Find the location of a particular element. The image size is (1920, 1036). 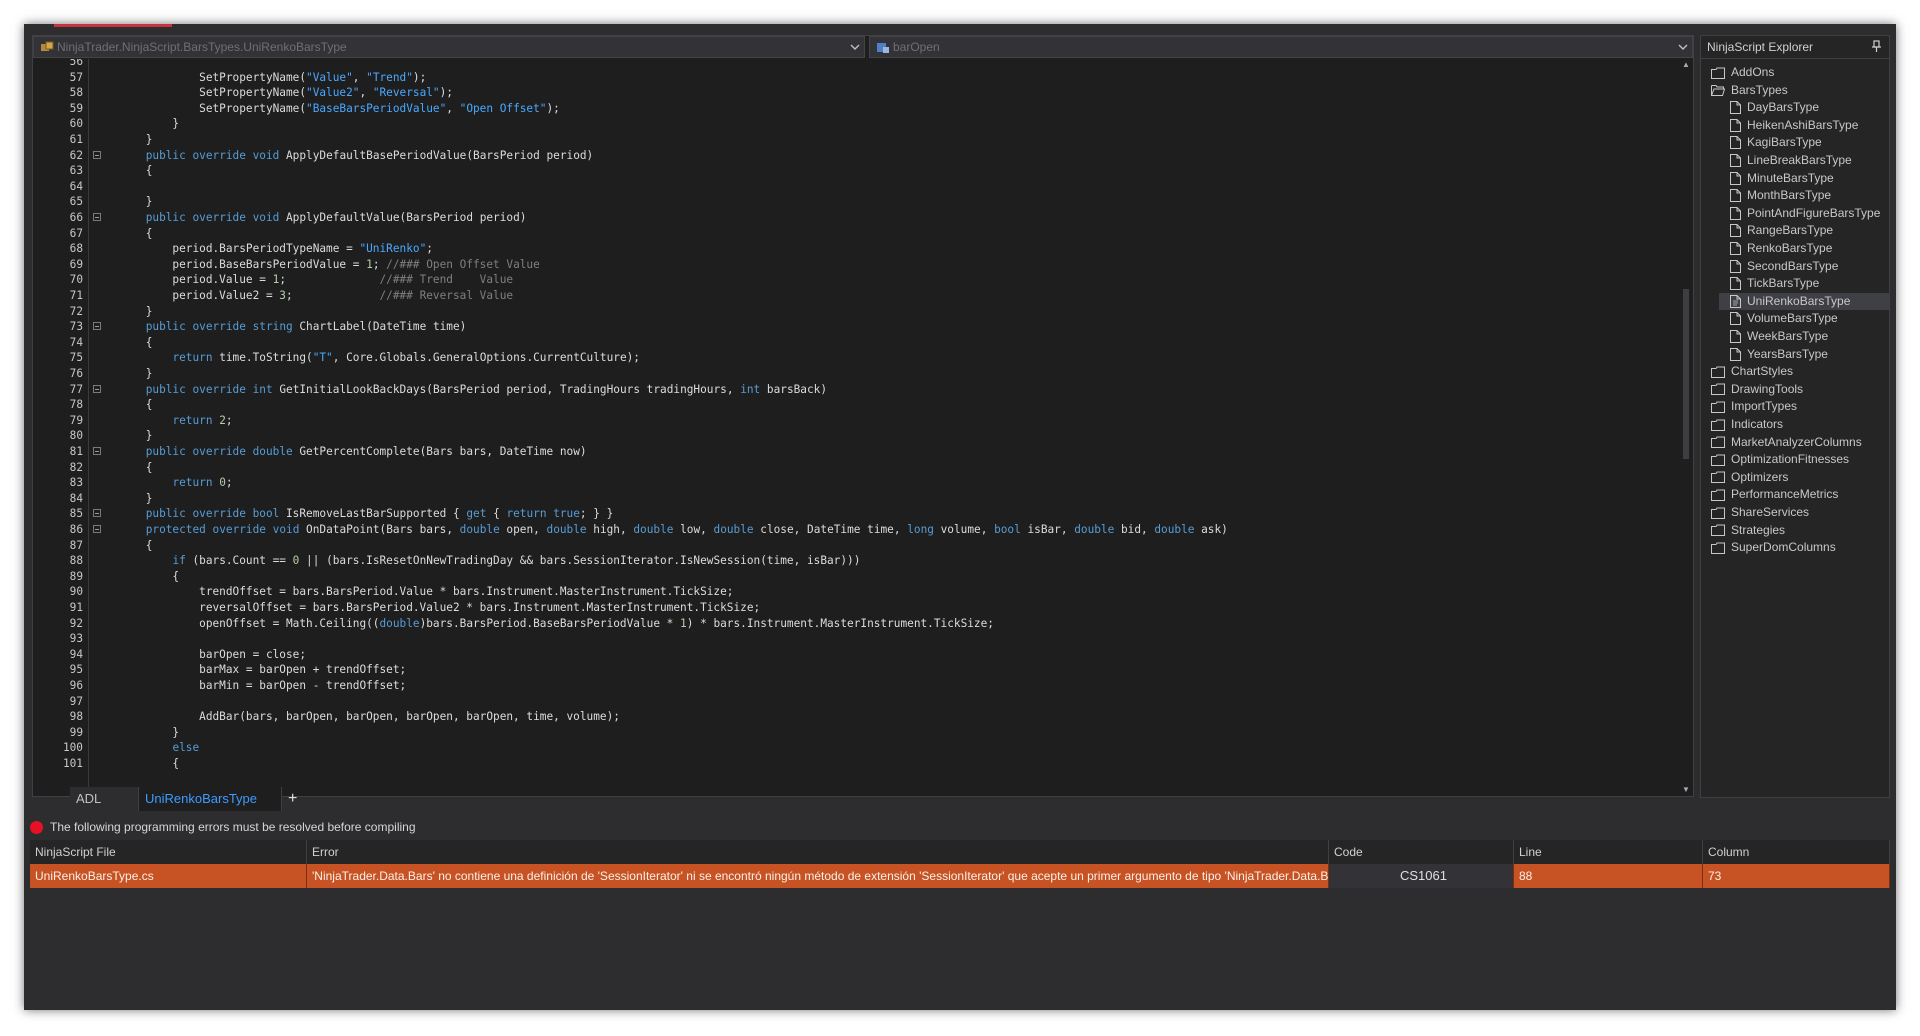

code-line: 70 period.Value = 1; //### Trend Value is located at coordinates (273, 280).